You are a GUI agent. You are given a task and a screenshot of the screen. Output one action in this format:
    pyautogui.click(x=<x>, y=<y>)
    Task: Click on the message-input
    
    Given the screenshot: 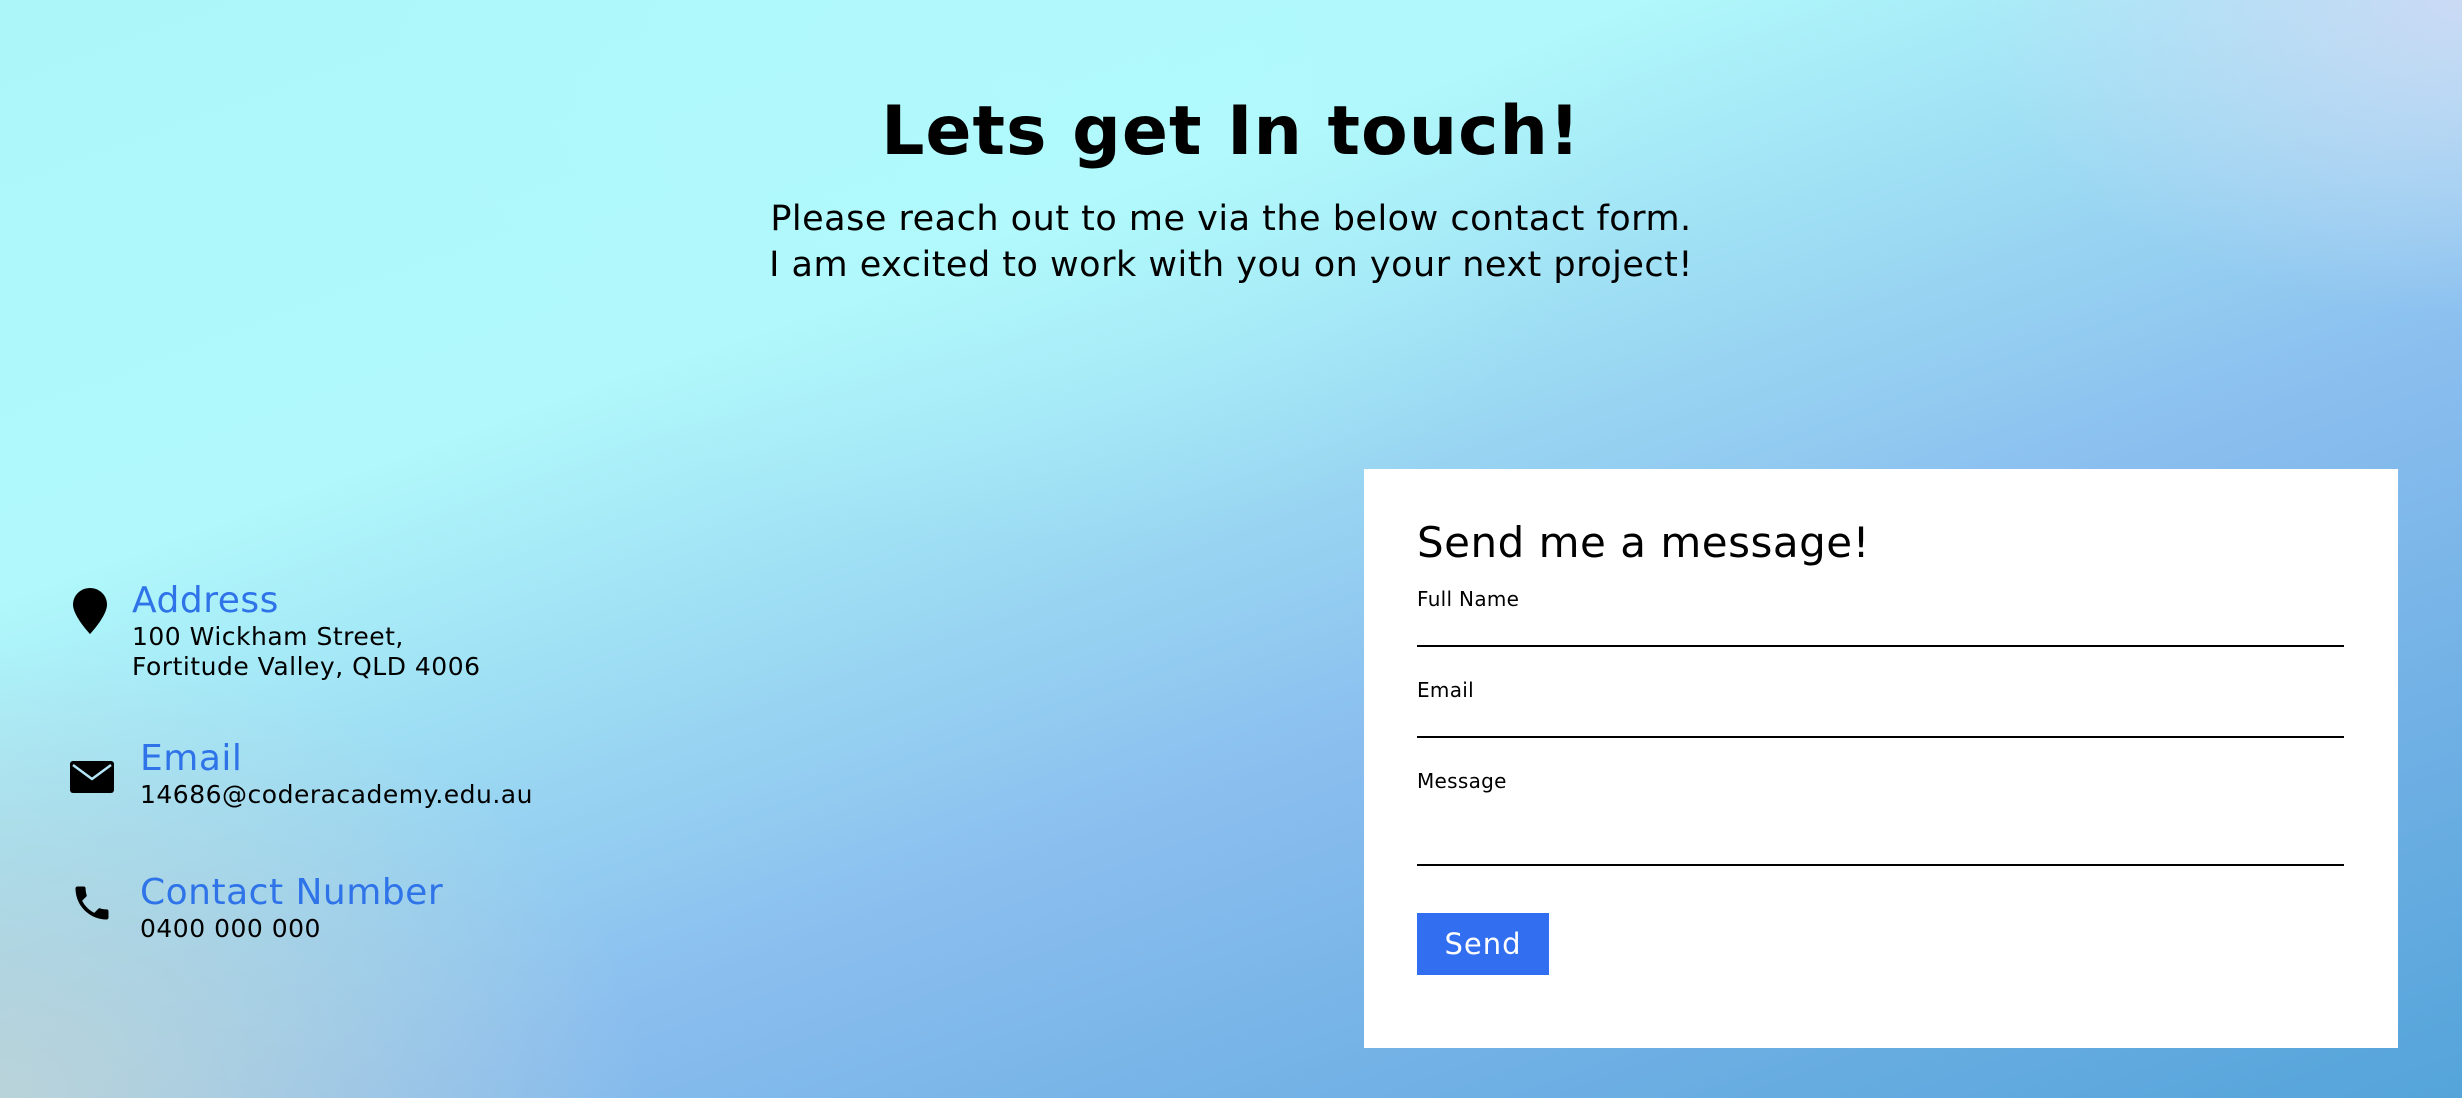 What is the action you would take?
    pyautogui.click(x=1880, y=816)
    